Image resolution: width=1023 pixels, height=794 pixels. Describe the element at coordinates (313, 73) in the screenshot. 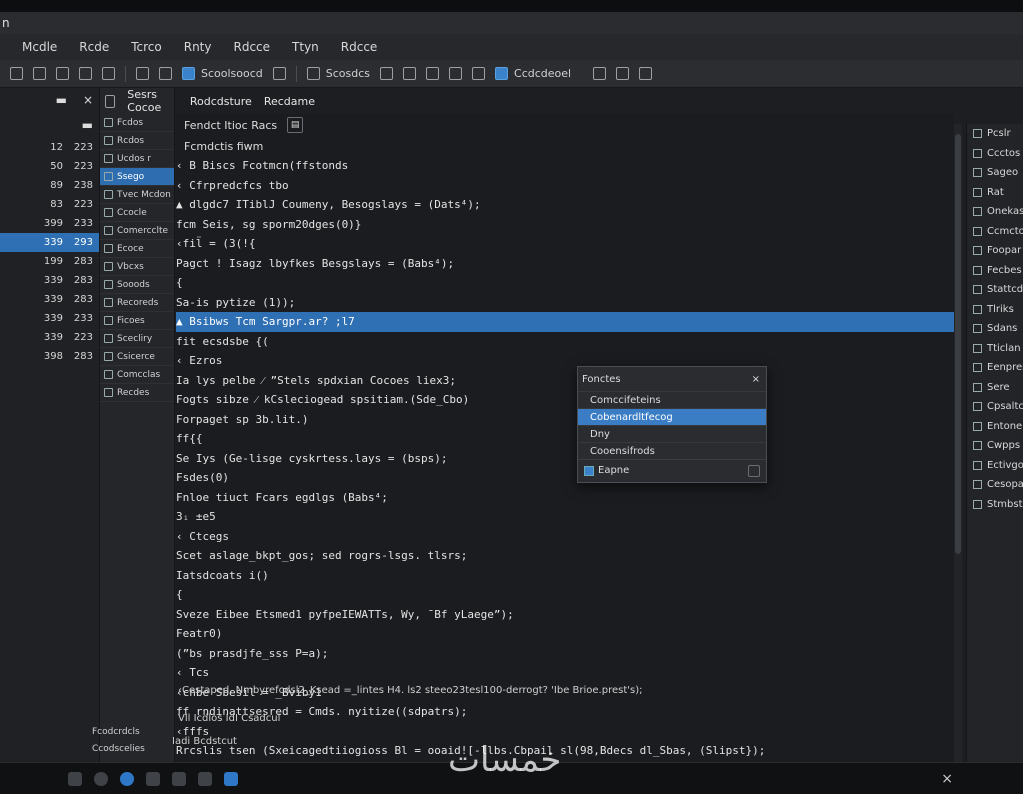

I see `grid-icon` at that location.